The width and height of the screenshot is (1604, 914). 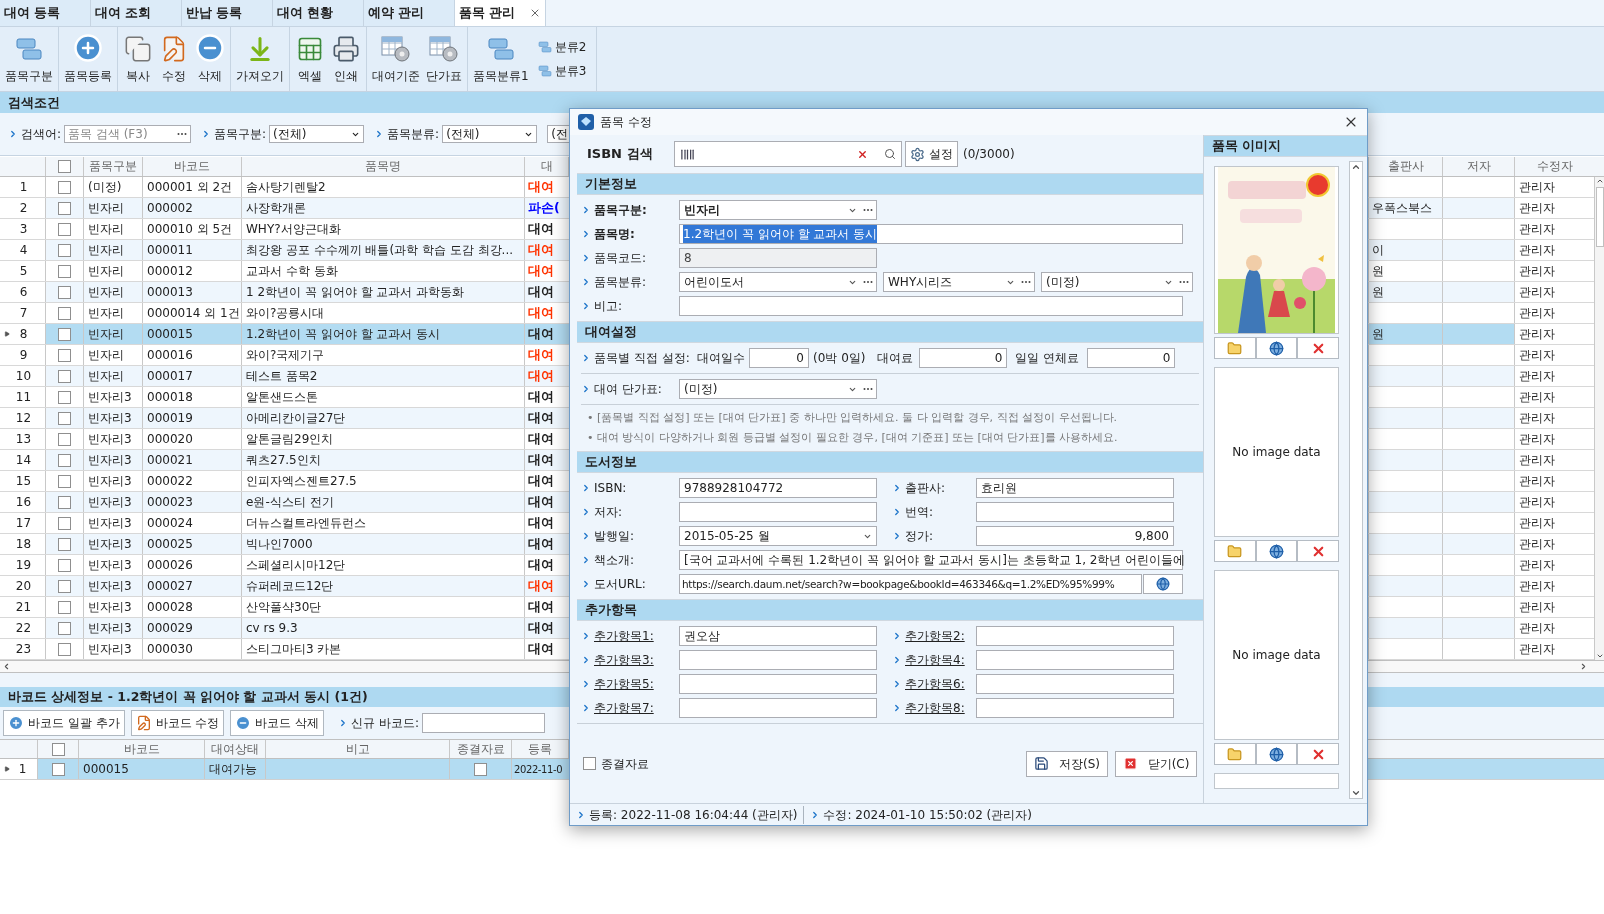 I want to click on table-cell: 이, so click(x=1378, y=250).